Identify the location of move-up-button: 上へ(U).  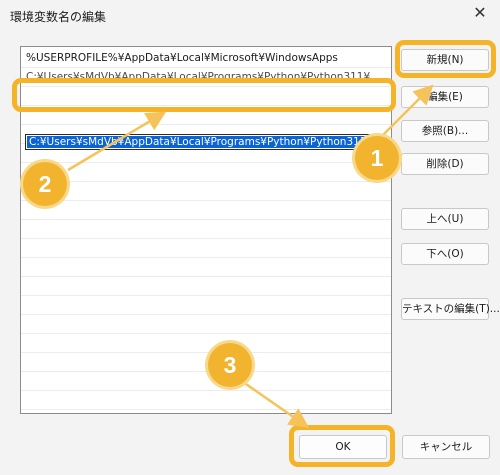
(445, 219).